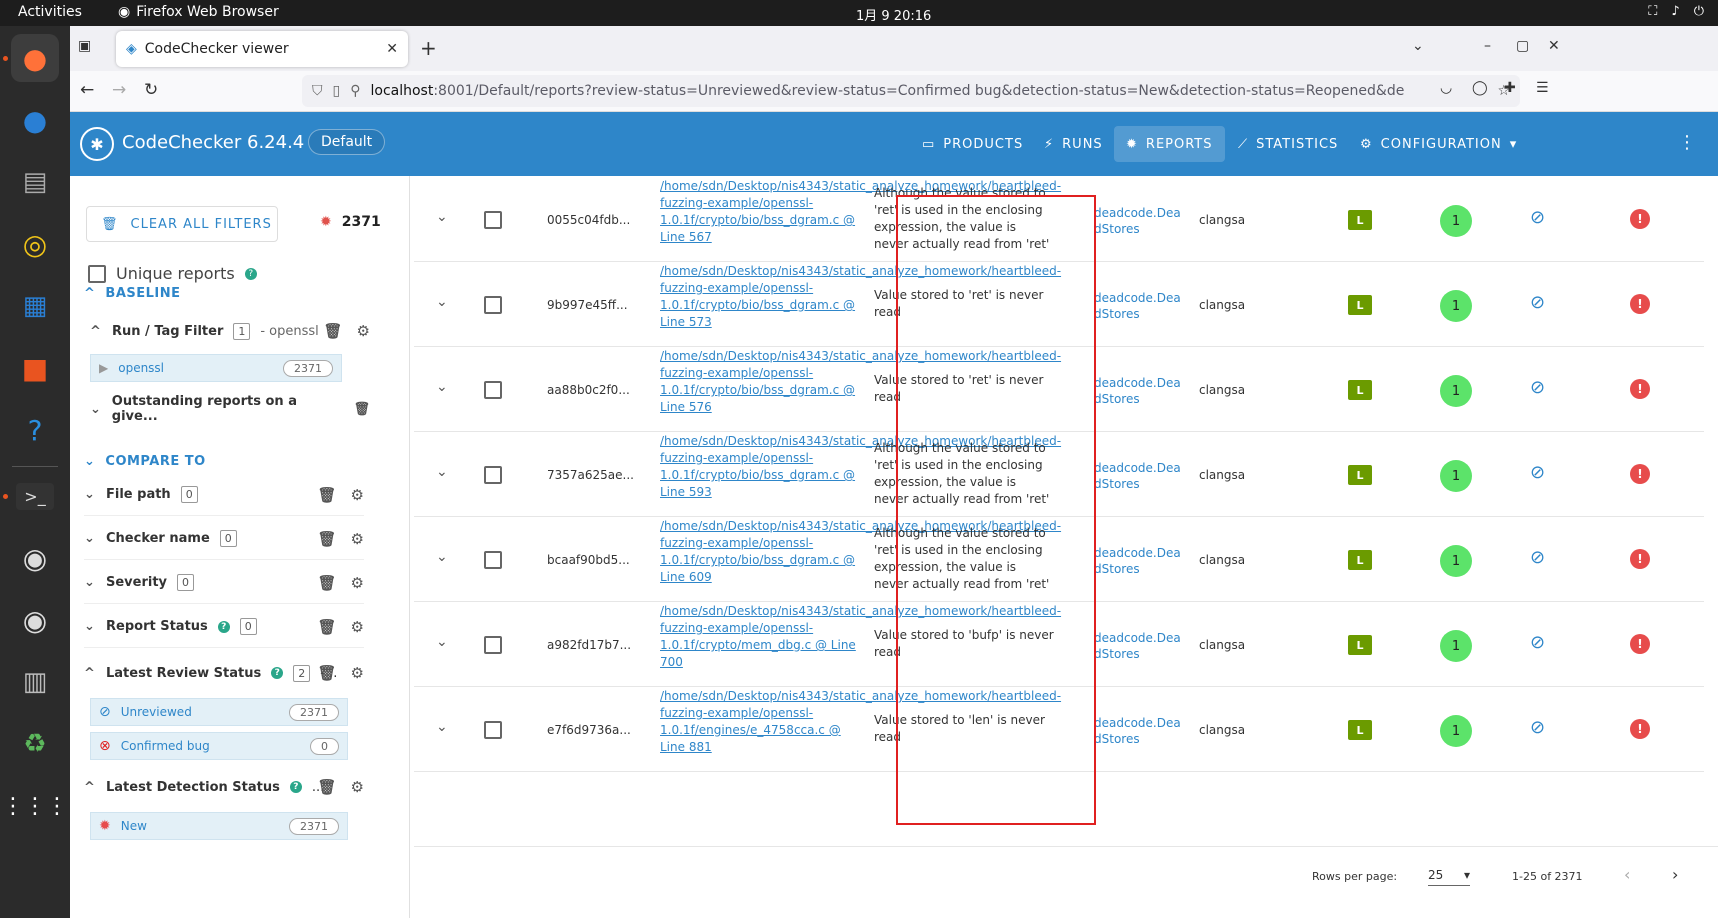 Image resolution: width=1718 pixels, height=918 pixels. I want to click on account-icon: ◯, so click(1480, 88).